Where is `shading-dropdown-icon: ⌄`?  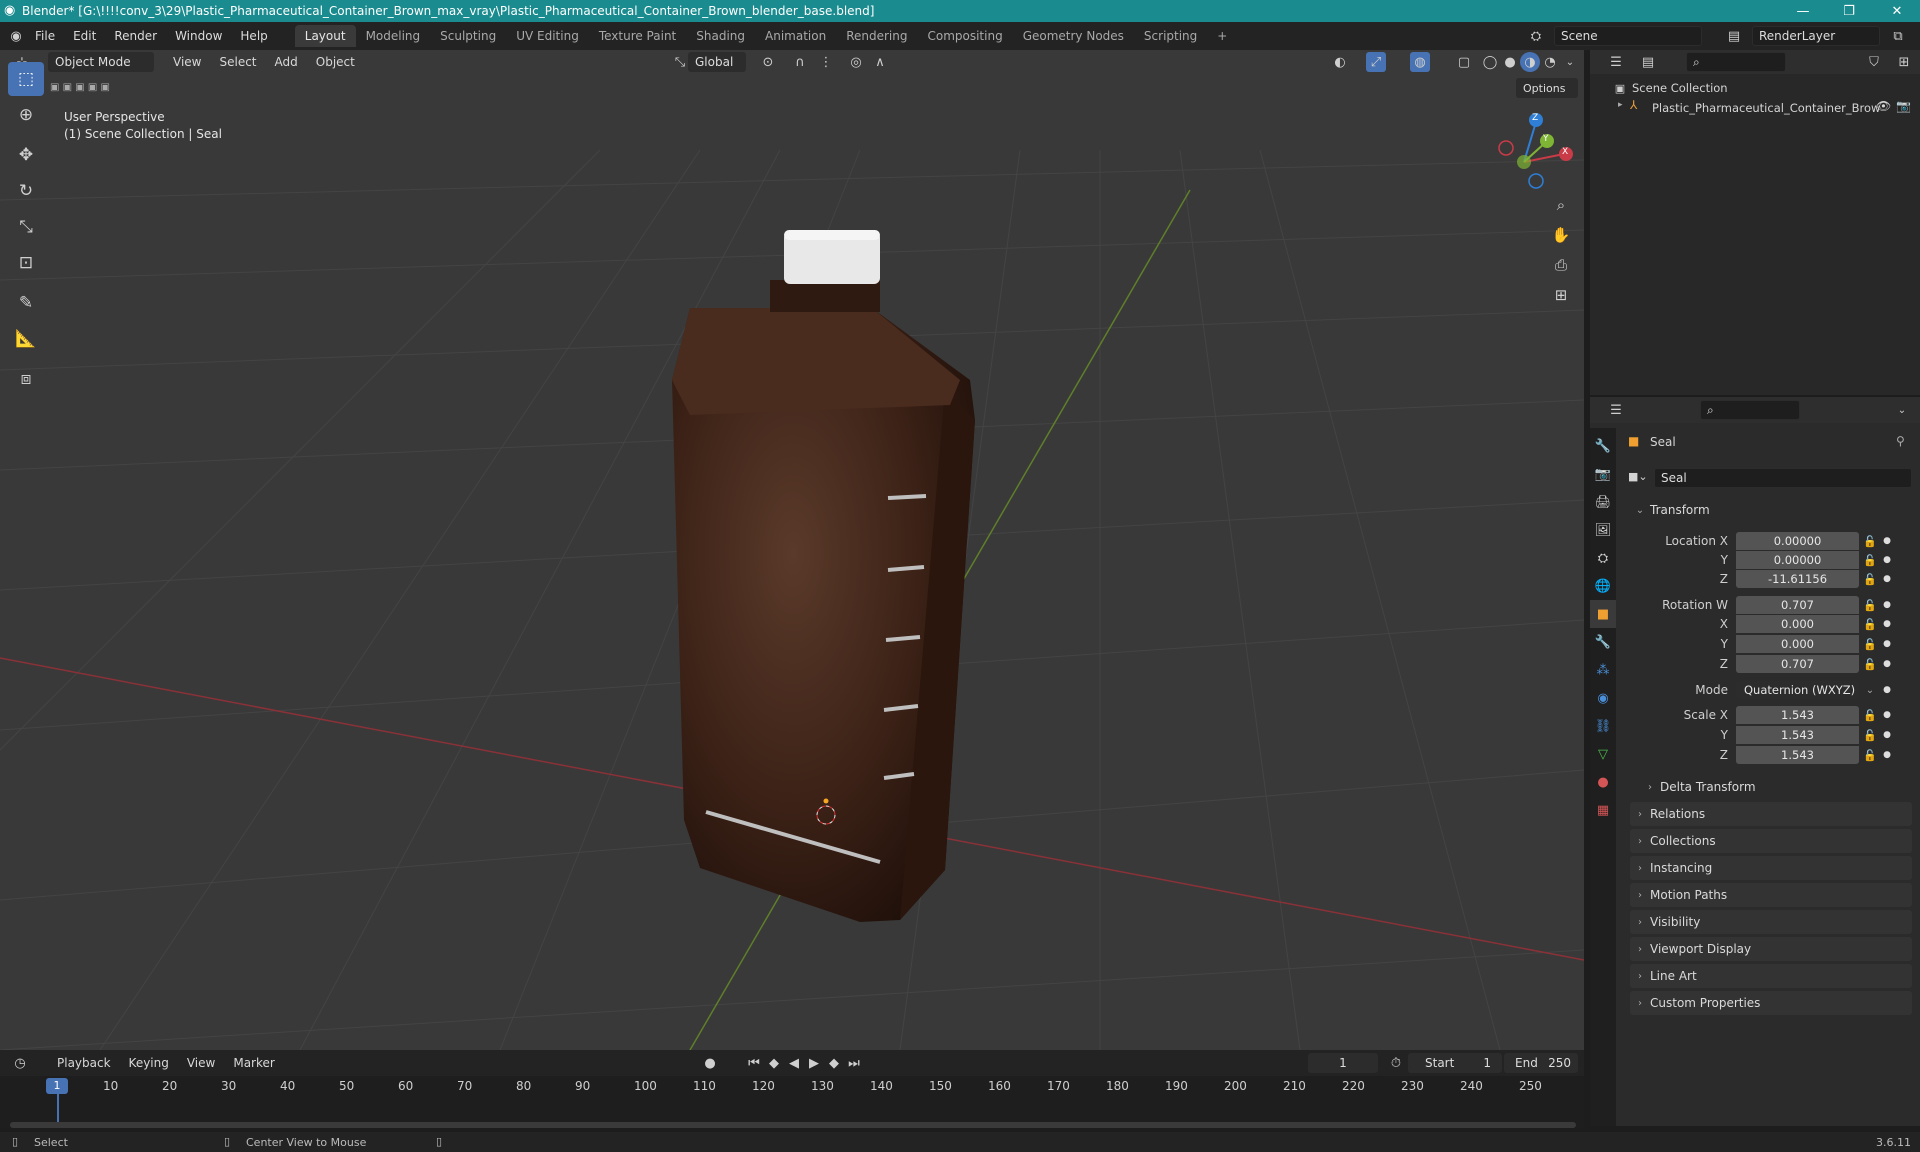
shading-dropdown-icon: ⌄ is located at coordinates (1570, 62).